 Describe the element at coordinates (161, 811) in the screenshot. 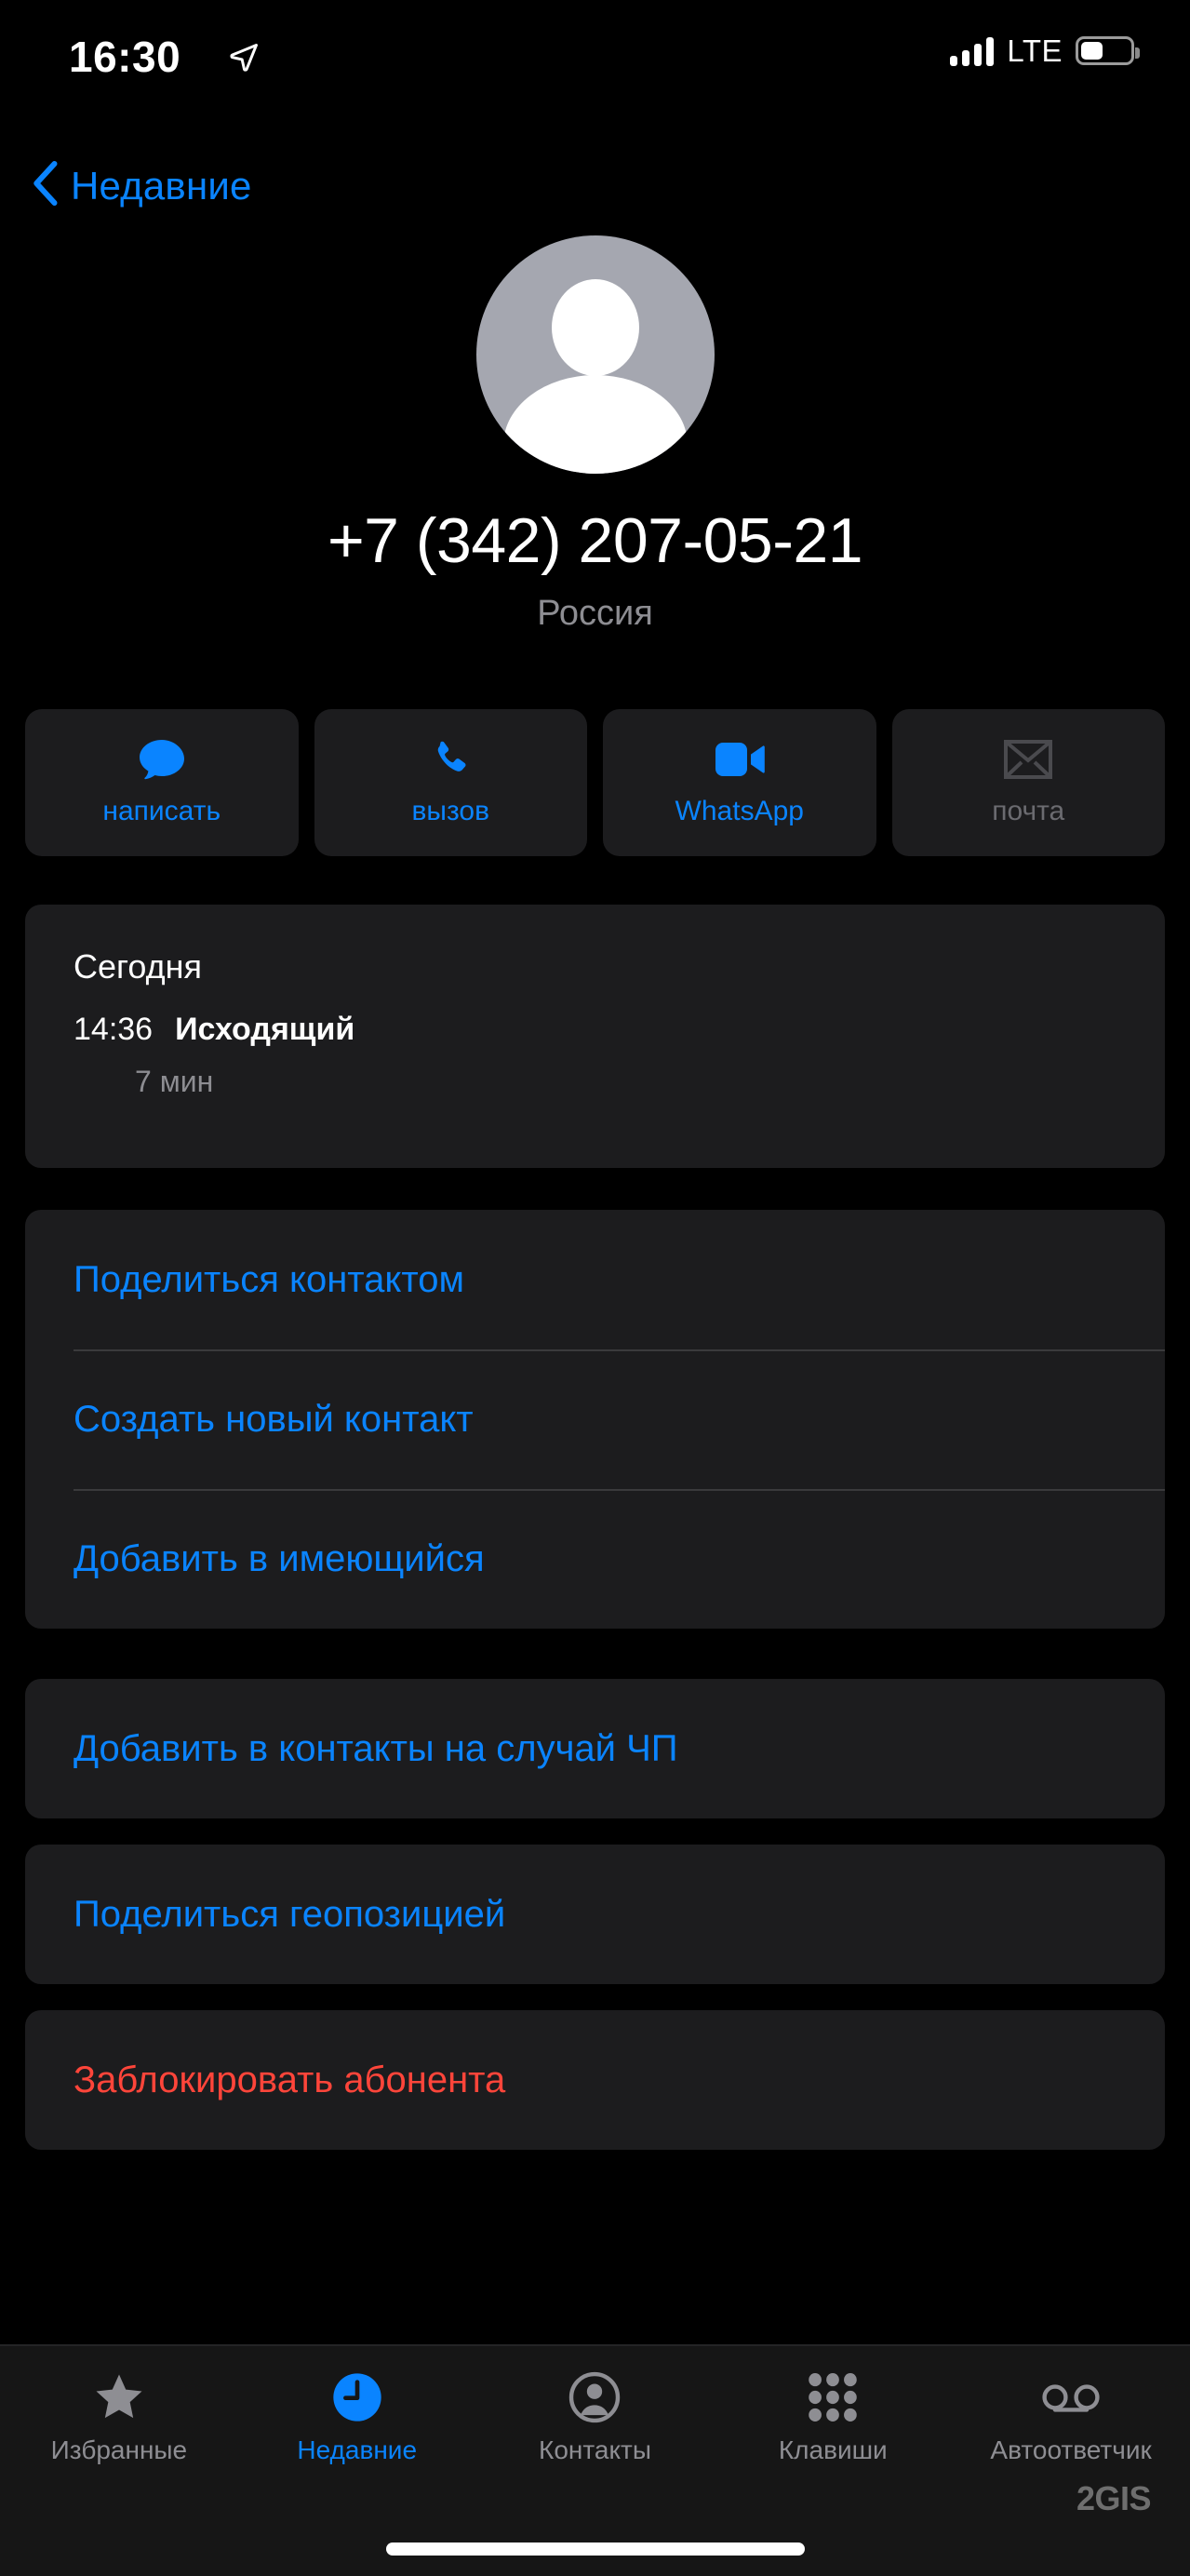

I see `message-action-label: написать` at that location.